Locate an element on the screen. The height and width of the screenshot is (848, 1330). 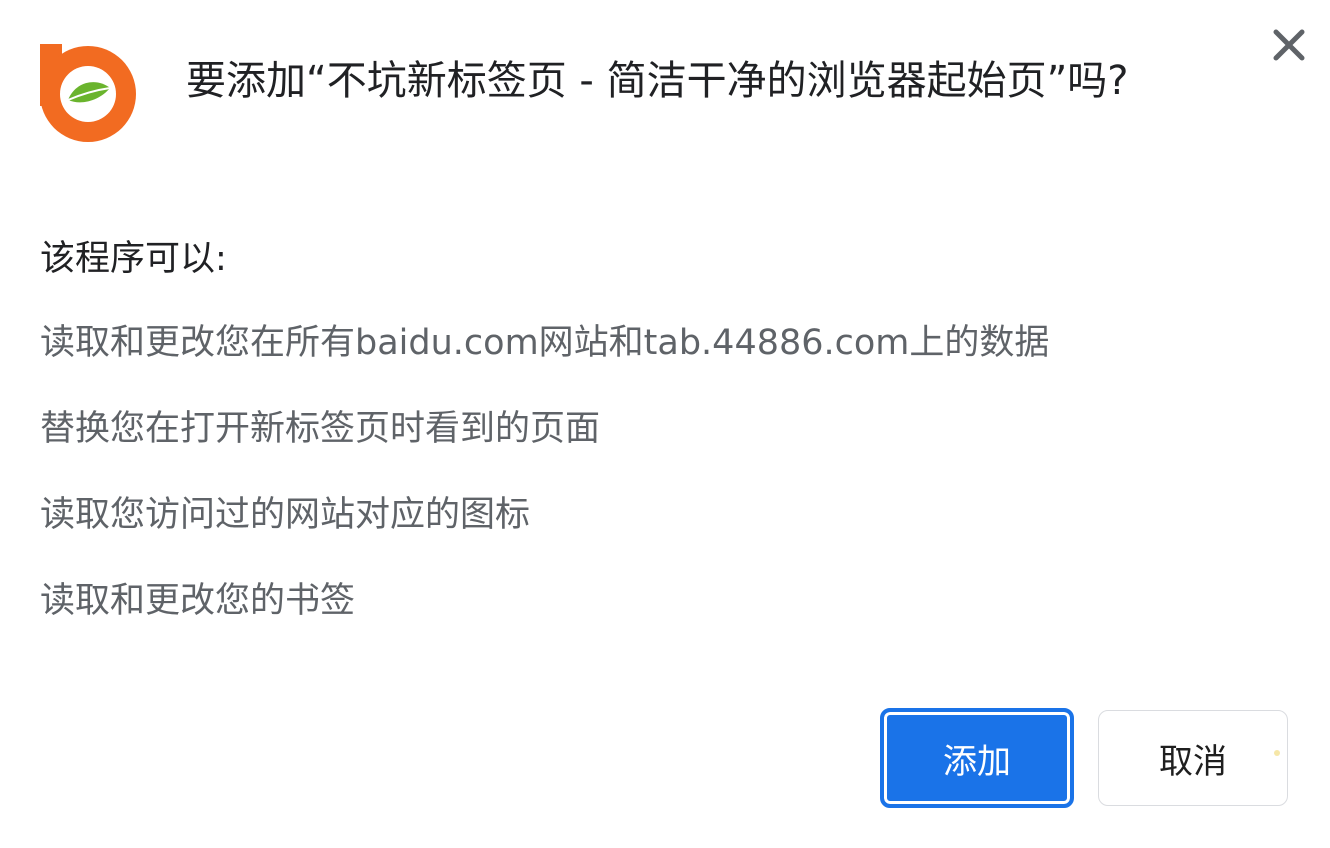
permission-item: 读取和更改您的书签 is located at coordinates (198, 601).